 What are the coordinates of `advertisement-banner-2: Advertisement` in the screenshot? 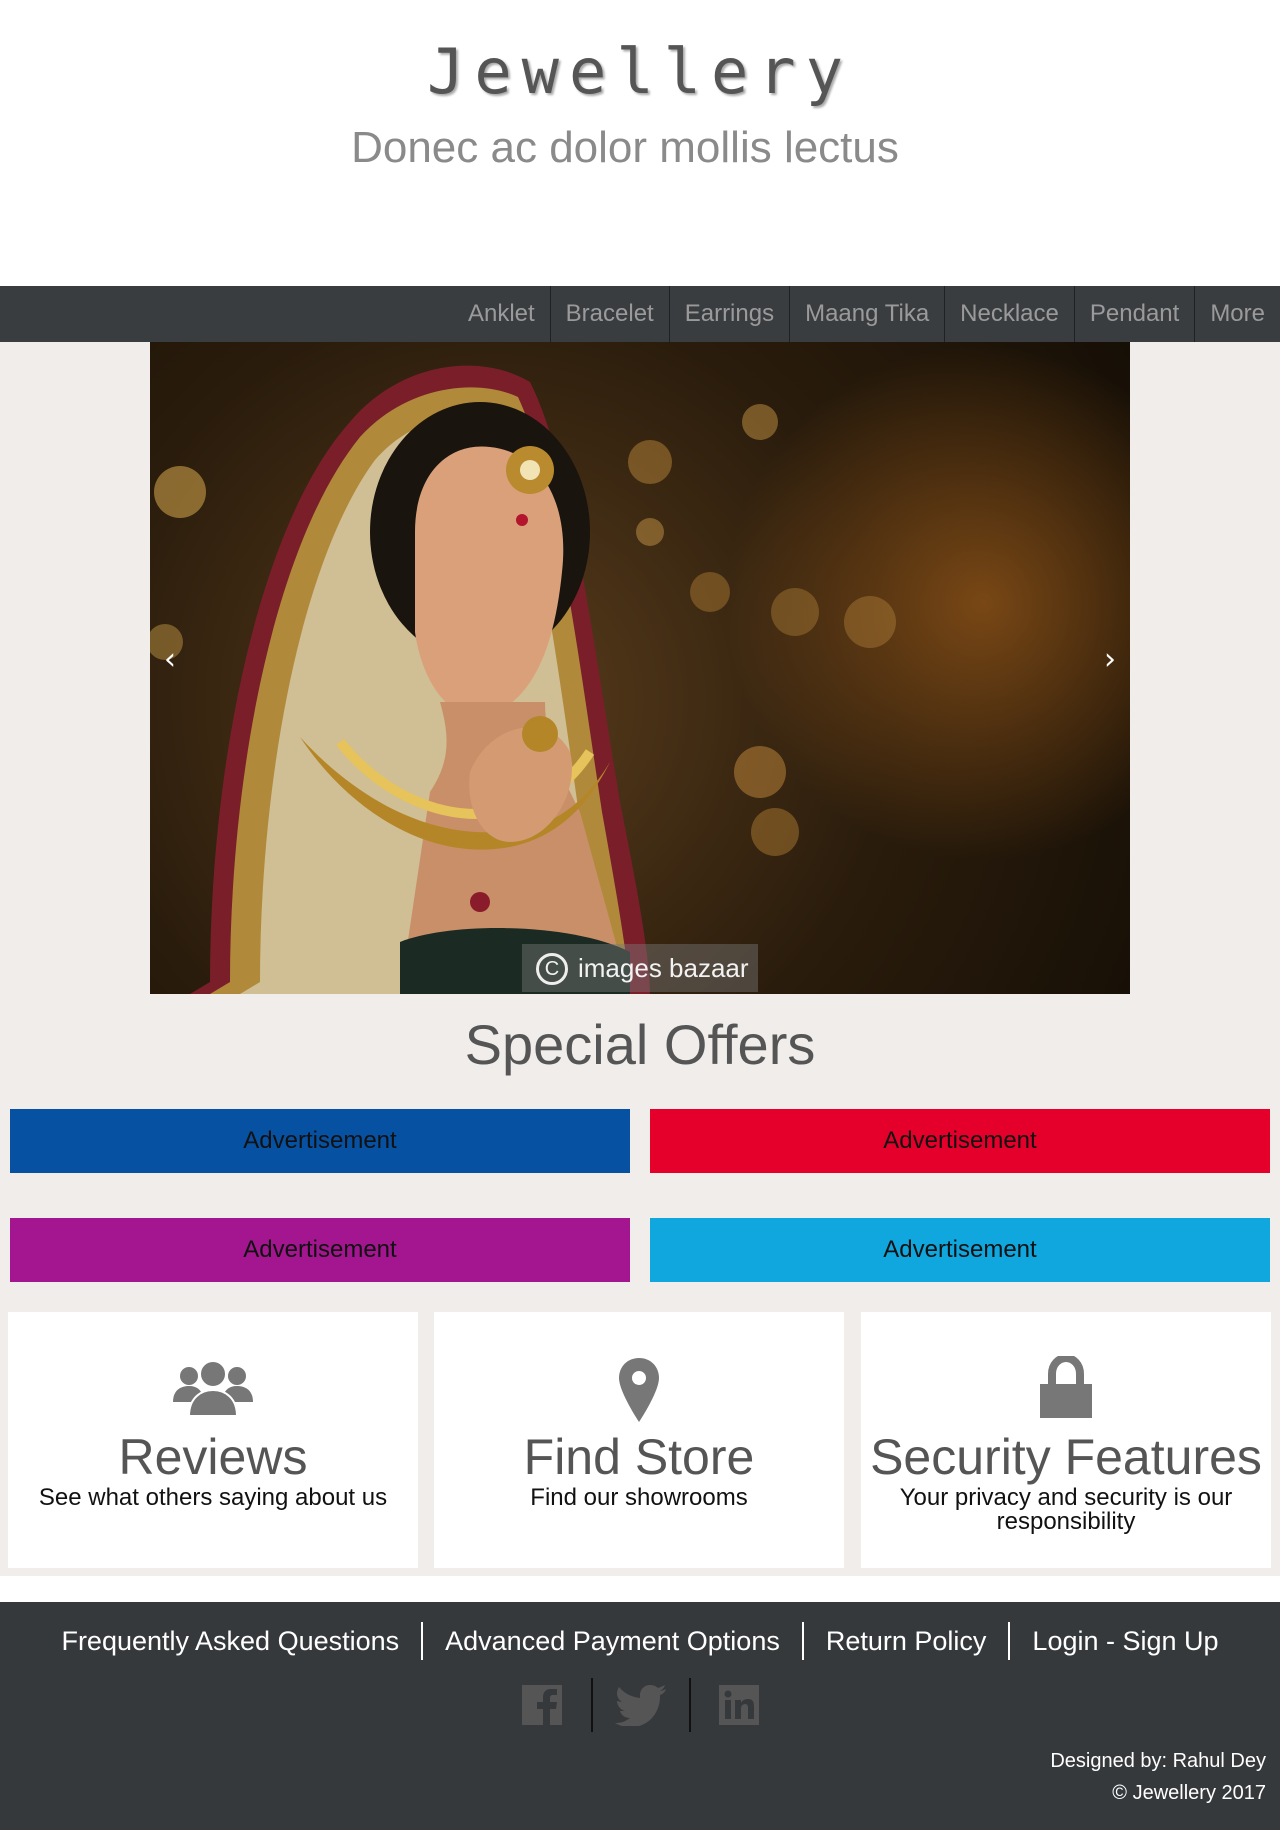 It's located at (960, 1141).